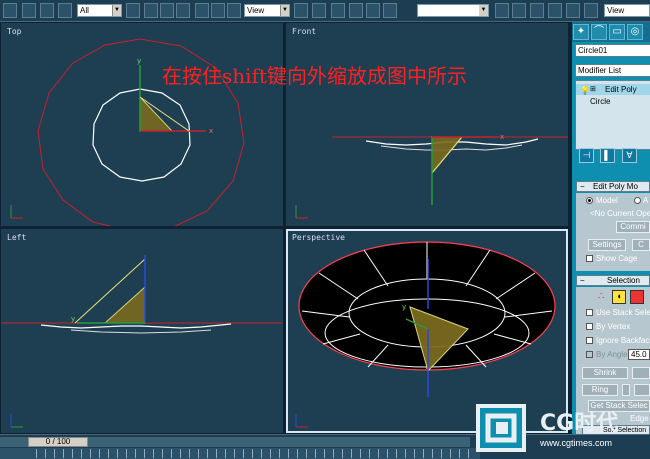 This screenshot has width=650, height=459. I want to click on select-rotate-icon, so click(218, 10).